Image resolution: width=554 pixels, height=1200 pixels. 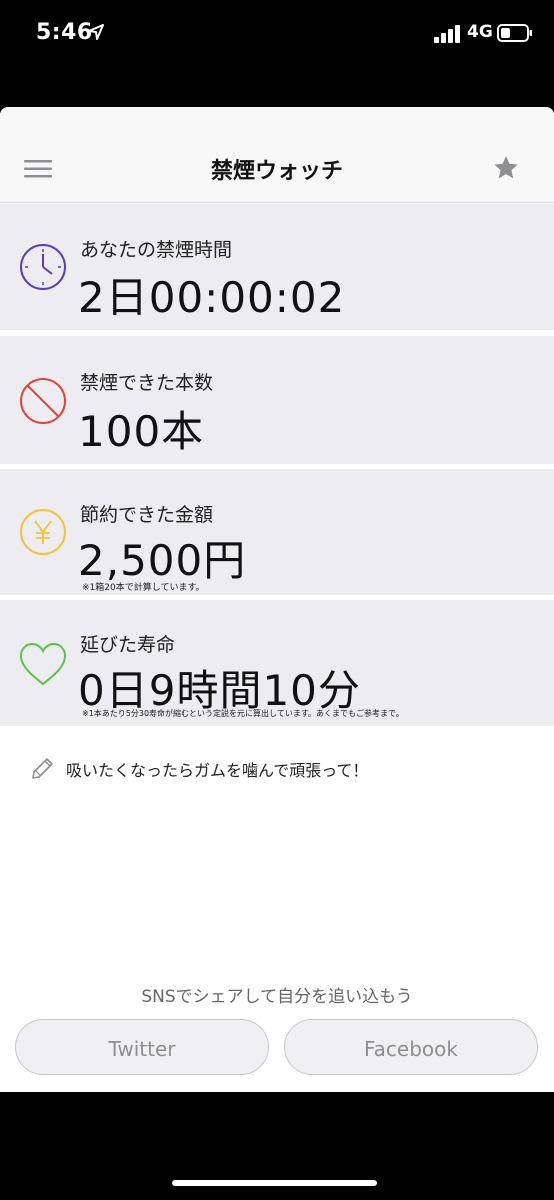 I want to click on facebook-share-button: Facebook, so click(x=411, y=1047).